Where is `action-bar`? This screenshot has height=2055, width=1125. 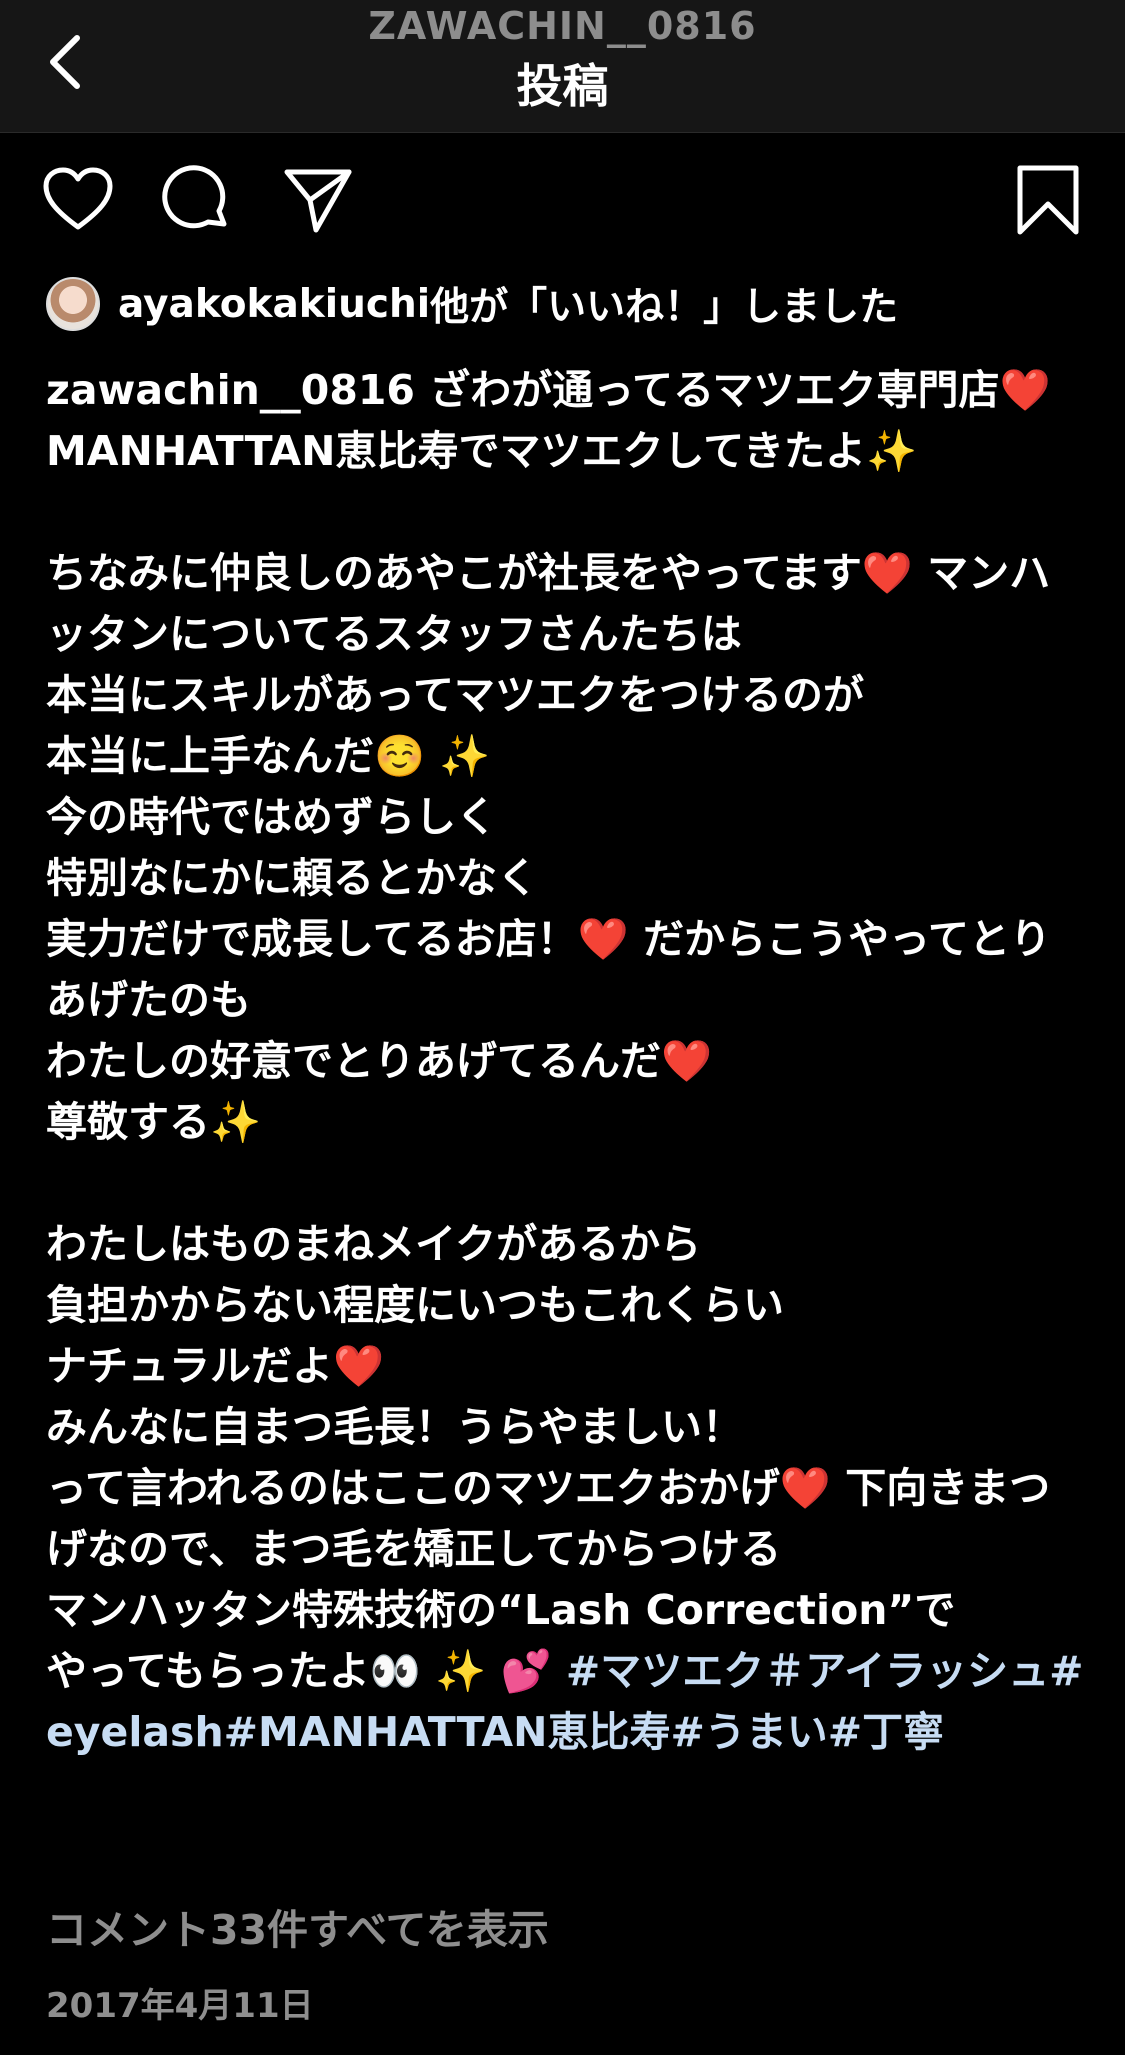 action-bar is located at coordinates (562, 200).